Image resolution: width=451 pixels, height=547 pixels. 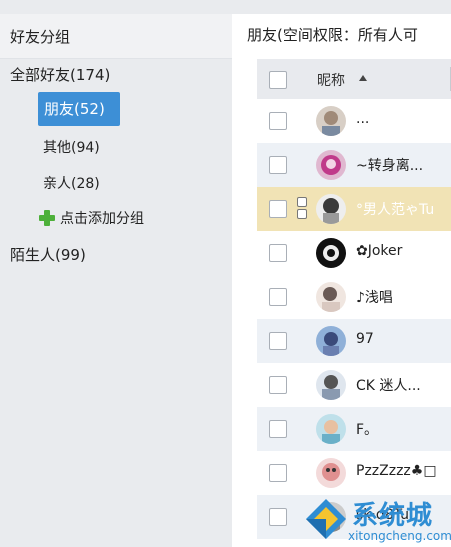 What do you see at coordinates (396, 471) in the screenshot?
I see `contact-nickname: PzzZzzz♣□` at bounding box center [396, 471].